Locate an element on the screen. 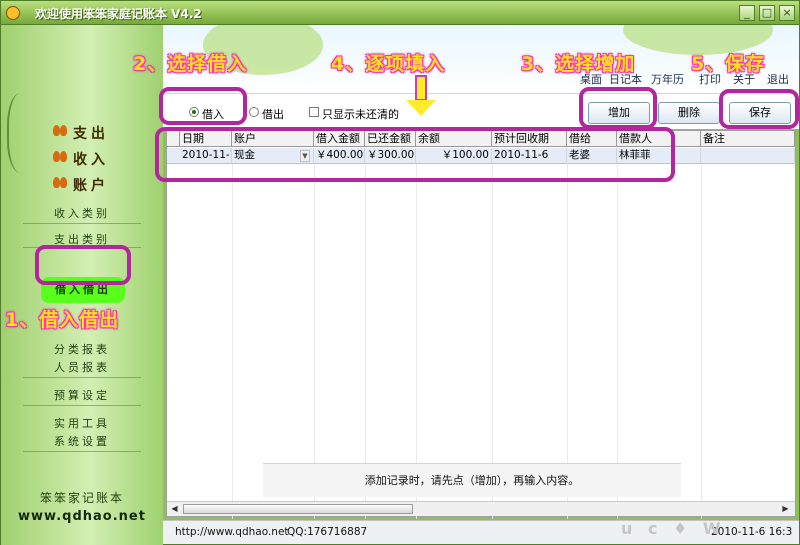  sidebar-item-budget: 预算设定 is located at coordinates (82, 395).